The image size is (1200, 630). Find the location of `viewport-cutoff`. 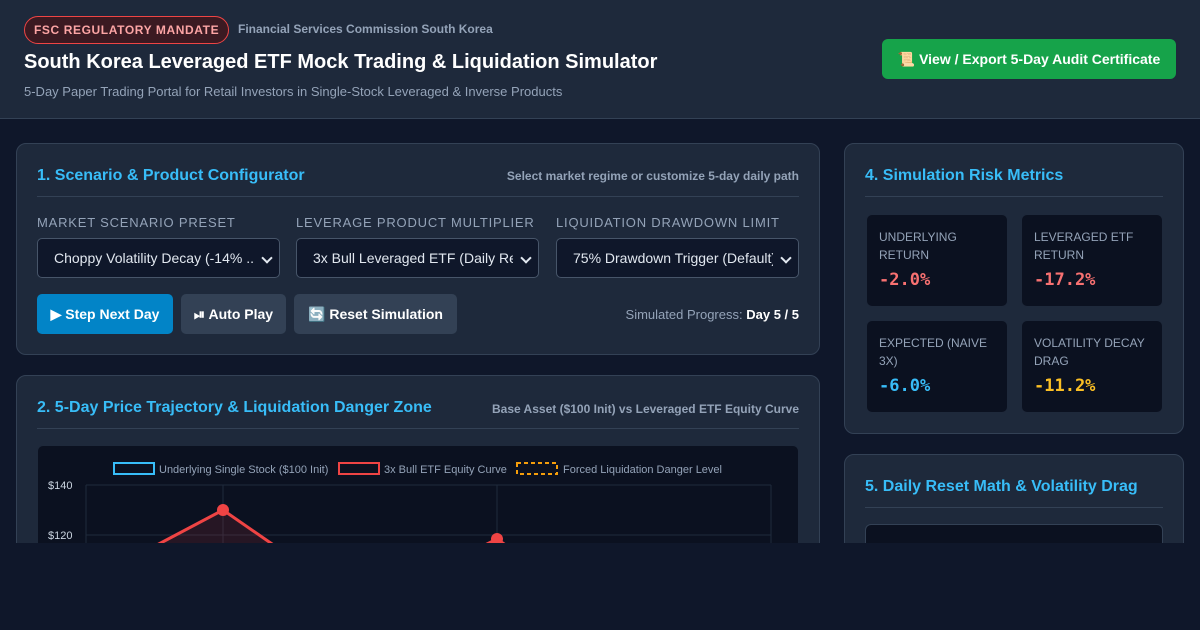

viewport-cutoff is located at coordinates (600, 586).